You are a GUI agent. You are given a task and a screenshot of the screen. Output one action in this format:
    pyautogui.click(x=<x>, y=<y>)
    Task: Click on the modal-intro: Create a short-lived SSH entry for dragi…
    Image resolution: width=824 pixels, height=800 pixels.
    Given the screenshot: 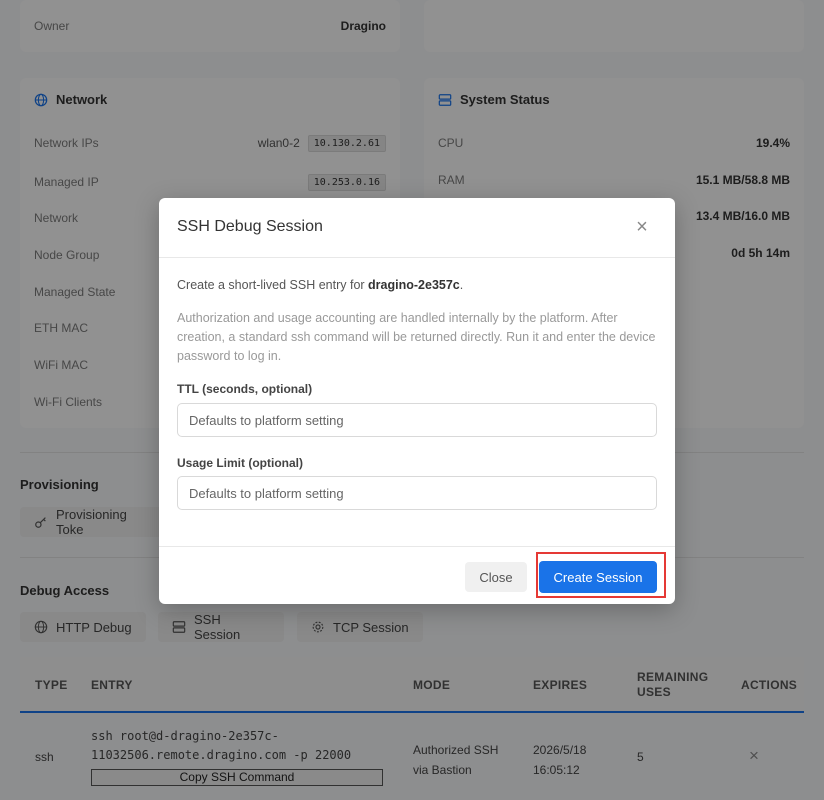 What is the action you would take?
    pyautogui.click(x=320, y=285)
    